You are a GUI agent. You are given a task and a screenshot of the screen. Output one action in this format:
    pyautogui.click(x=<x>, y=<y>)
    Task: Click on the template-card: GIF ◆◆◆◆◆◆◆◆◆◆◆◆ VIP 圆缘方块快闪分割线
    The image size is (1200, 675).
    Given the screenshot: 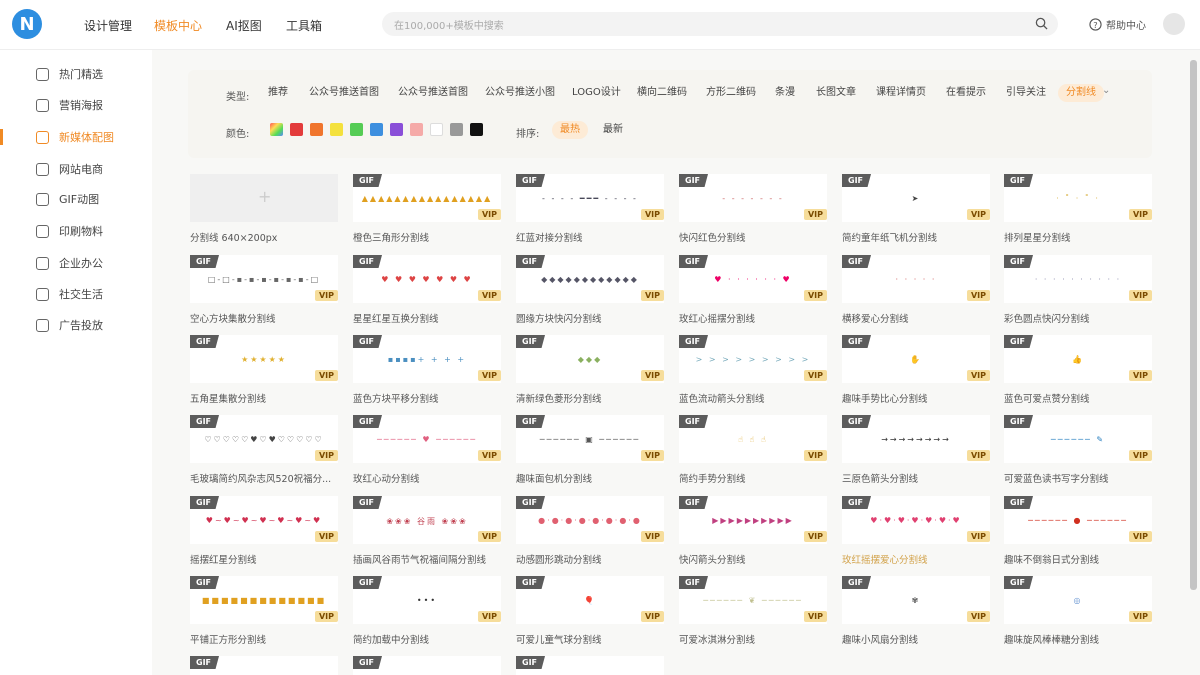 What is the action you would take?
    pyautogui.click(x=590, y=290)
    